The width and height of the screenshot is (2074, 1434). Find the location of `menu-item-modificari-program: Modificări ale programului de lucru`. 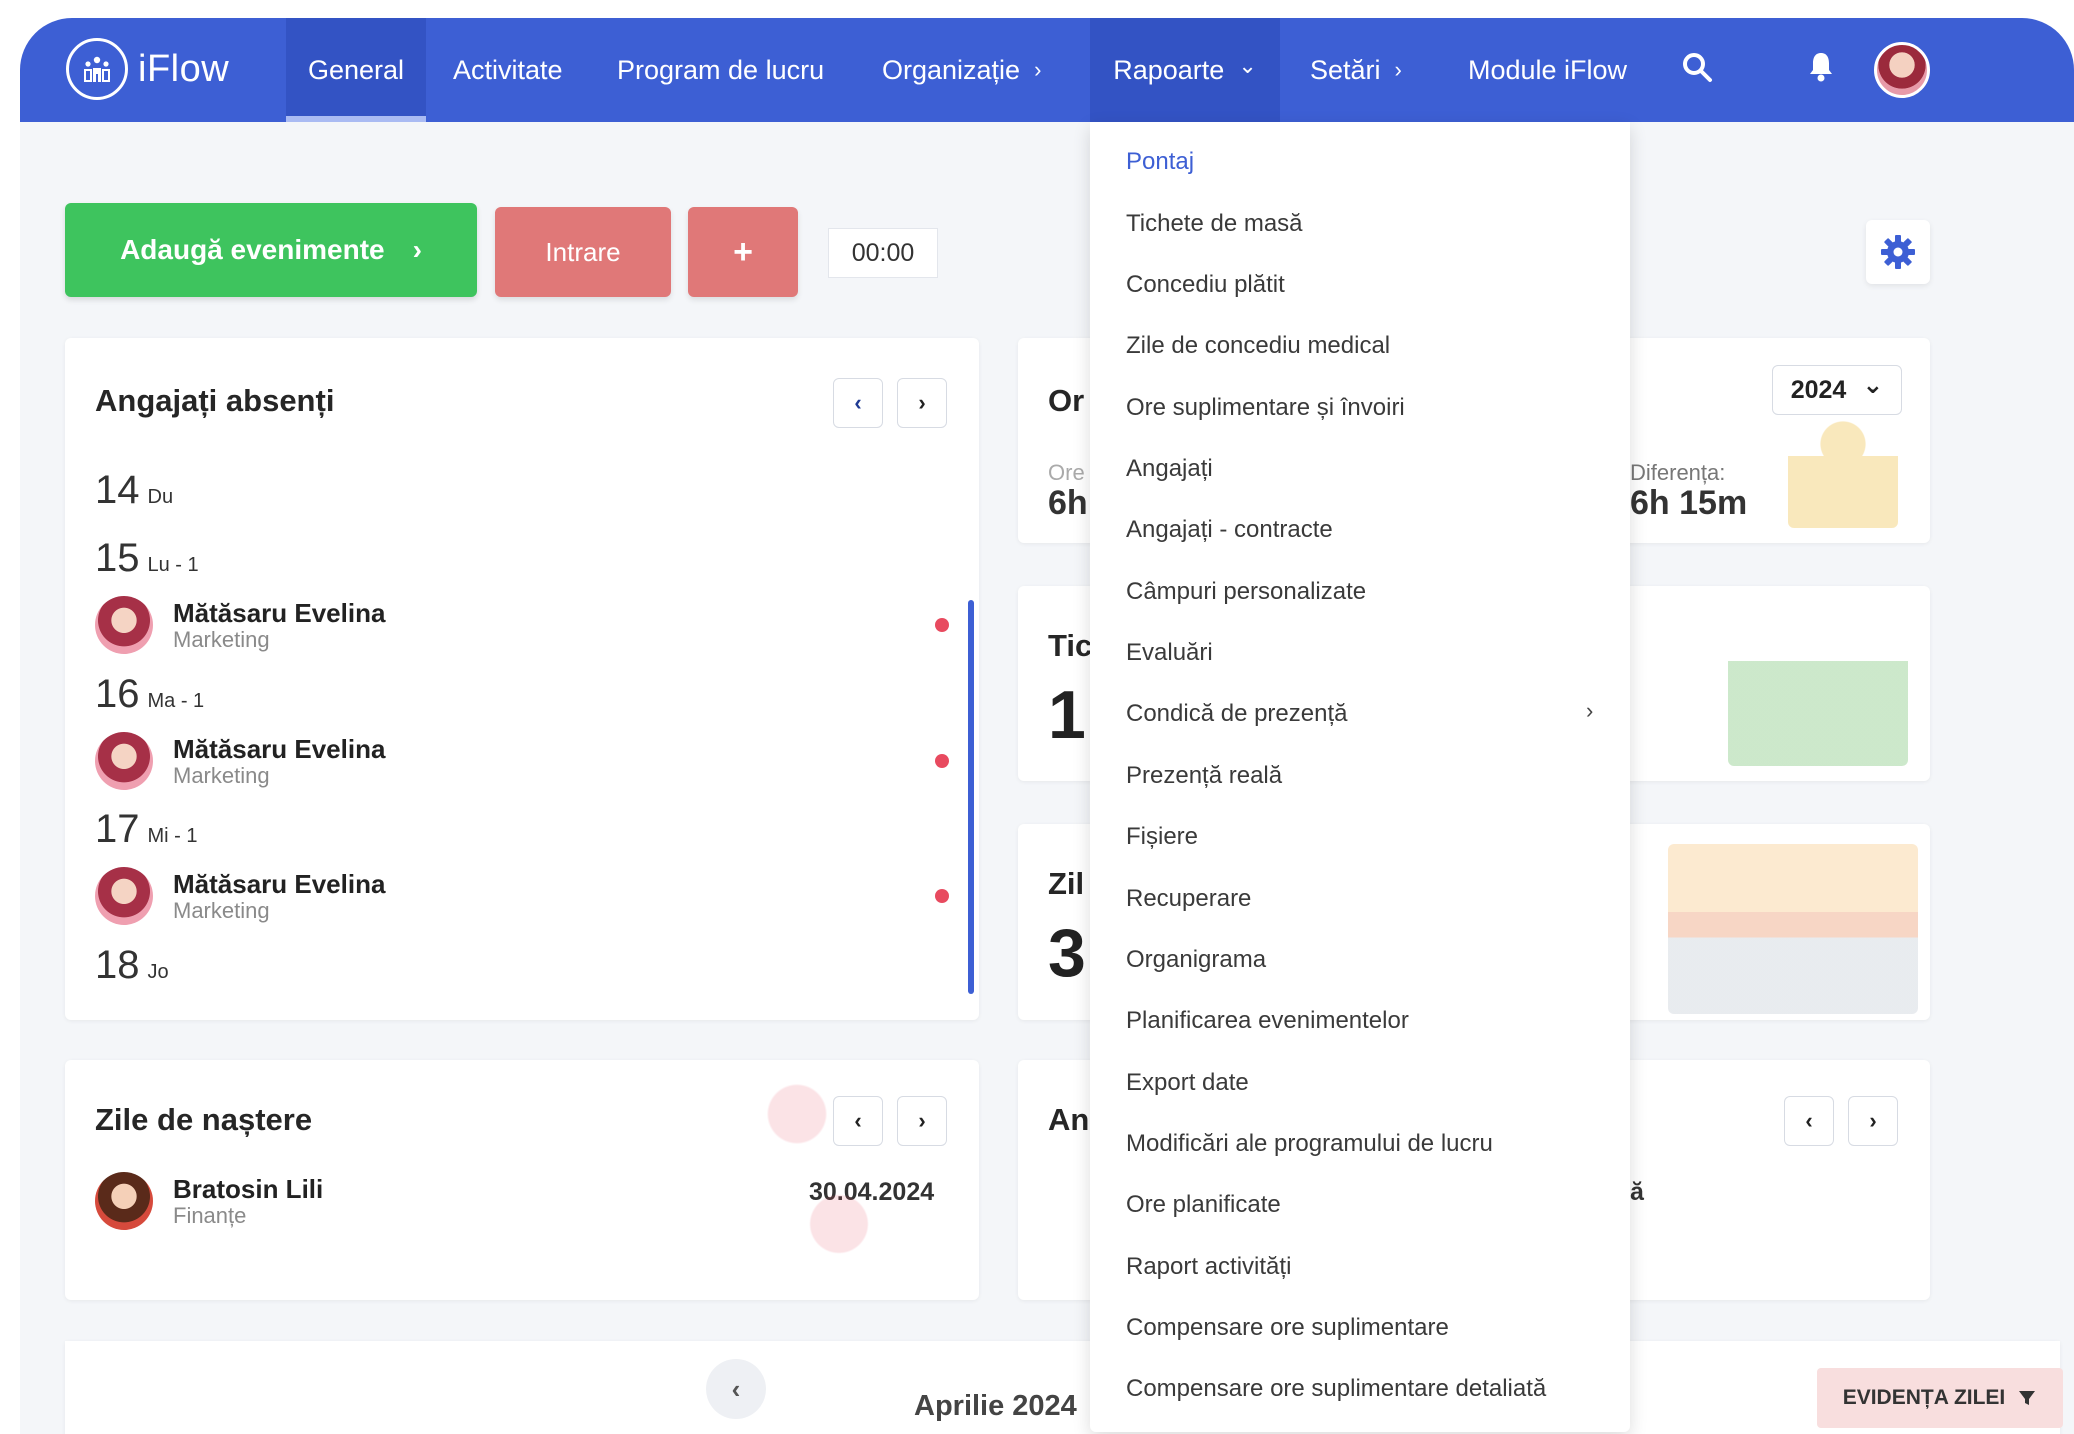

menu-item-modificari-program: Modificări ale programului de lucru is located at coordinates (1309, 1144).